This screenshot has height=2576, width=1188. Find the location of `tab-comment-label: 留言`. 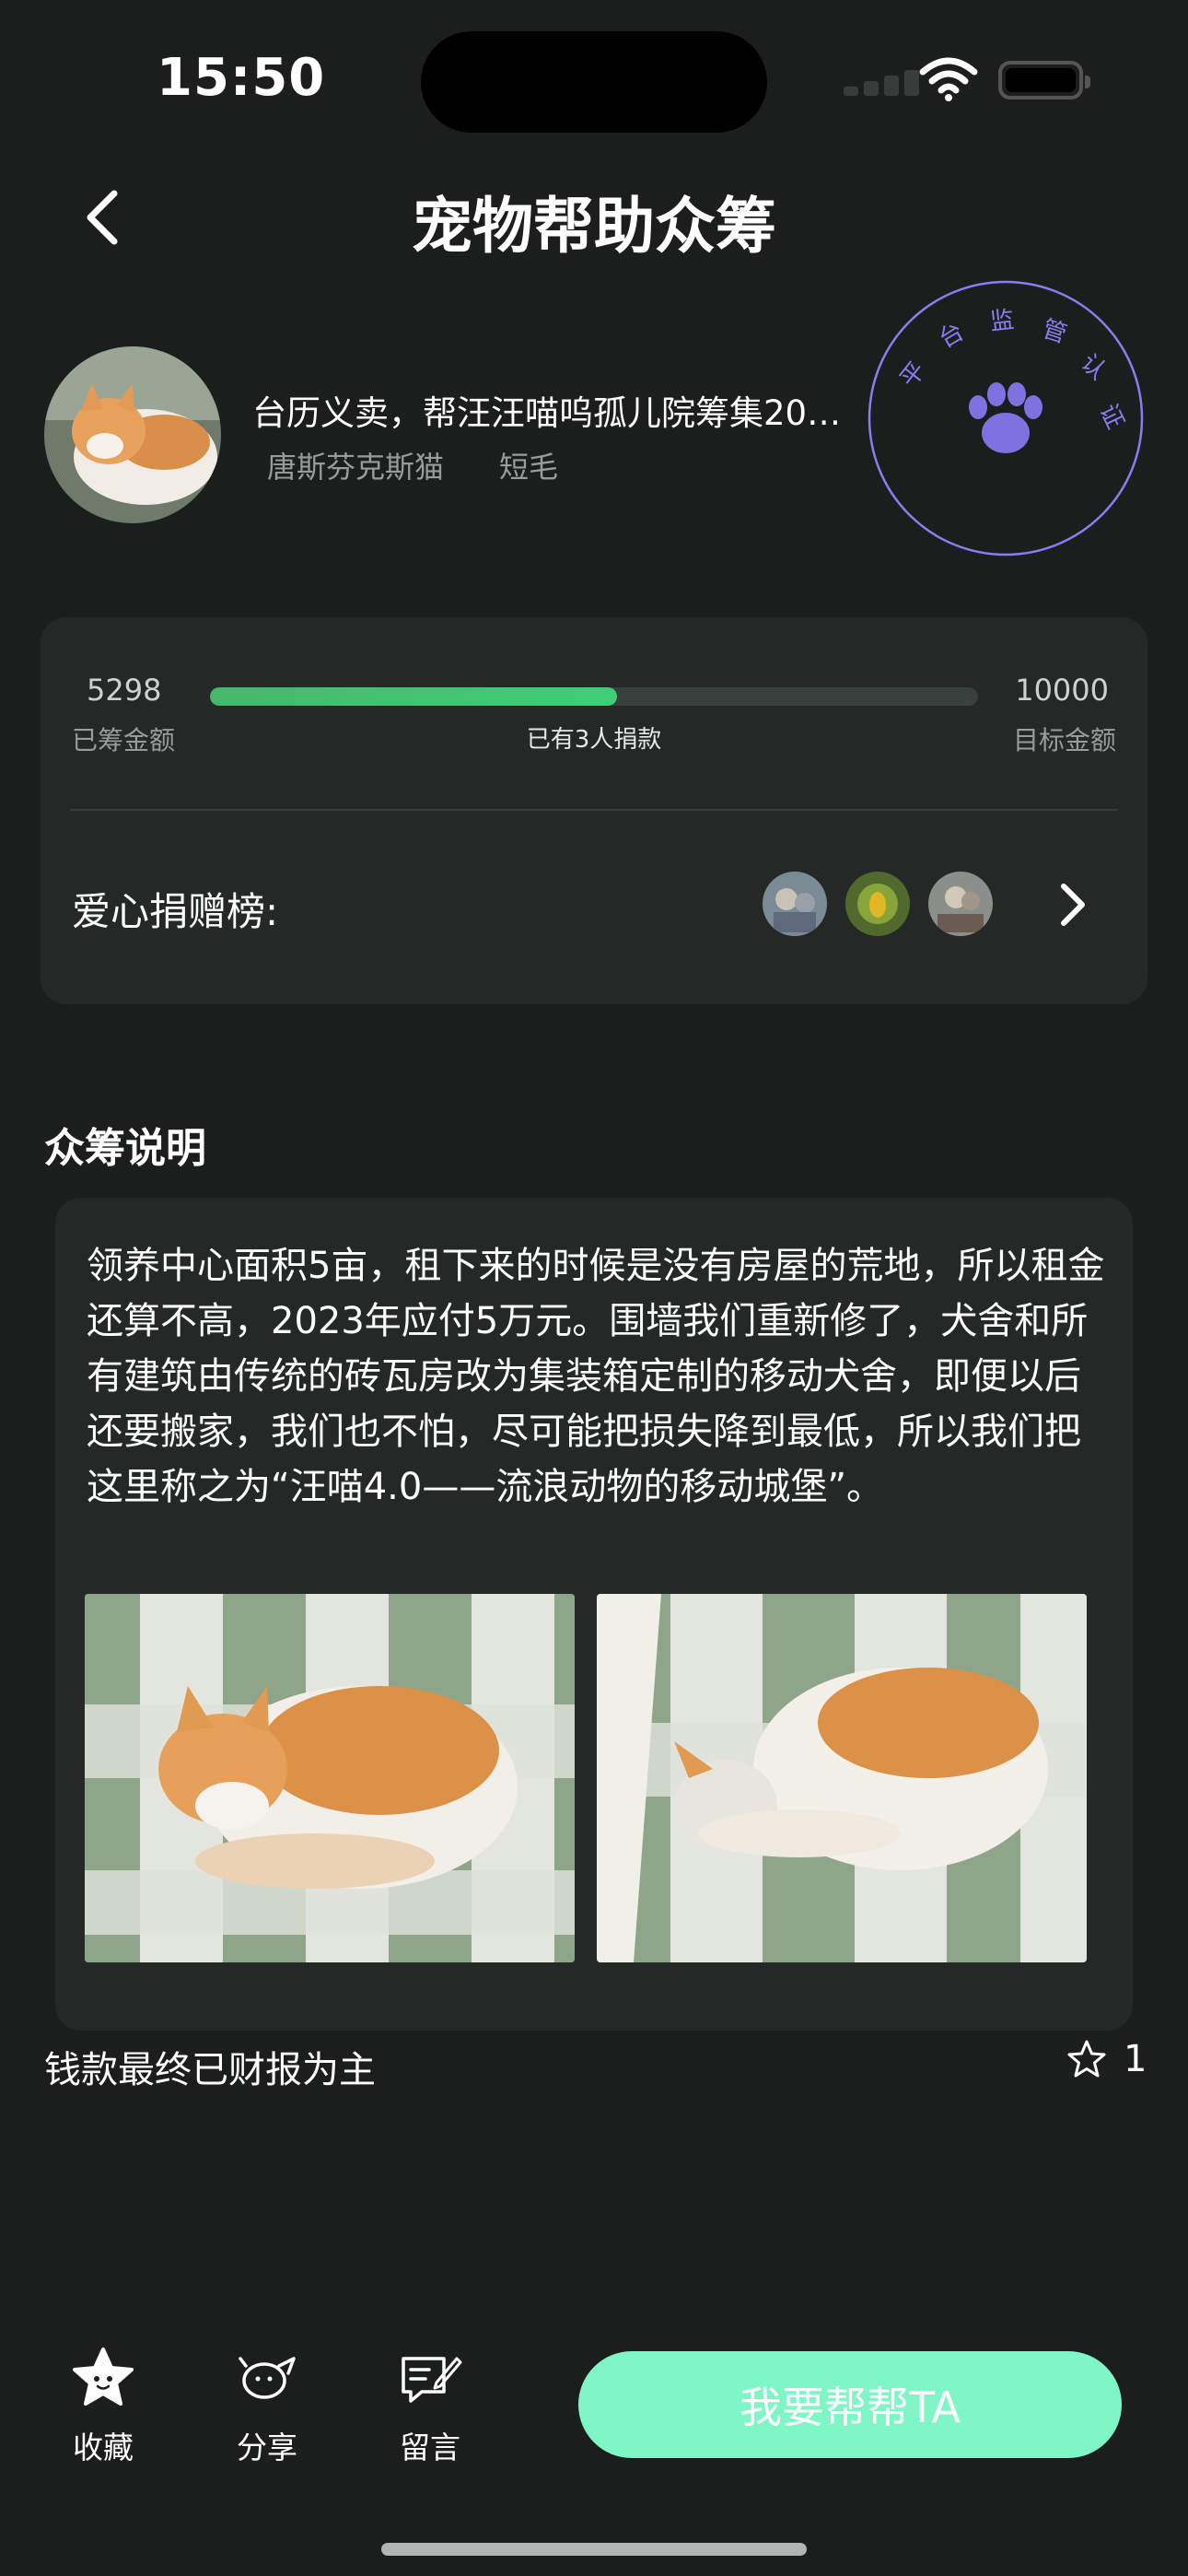

tab-comment-label: 留言 is located at coordinates (430, 2447).